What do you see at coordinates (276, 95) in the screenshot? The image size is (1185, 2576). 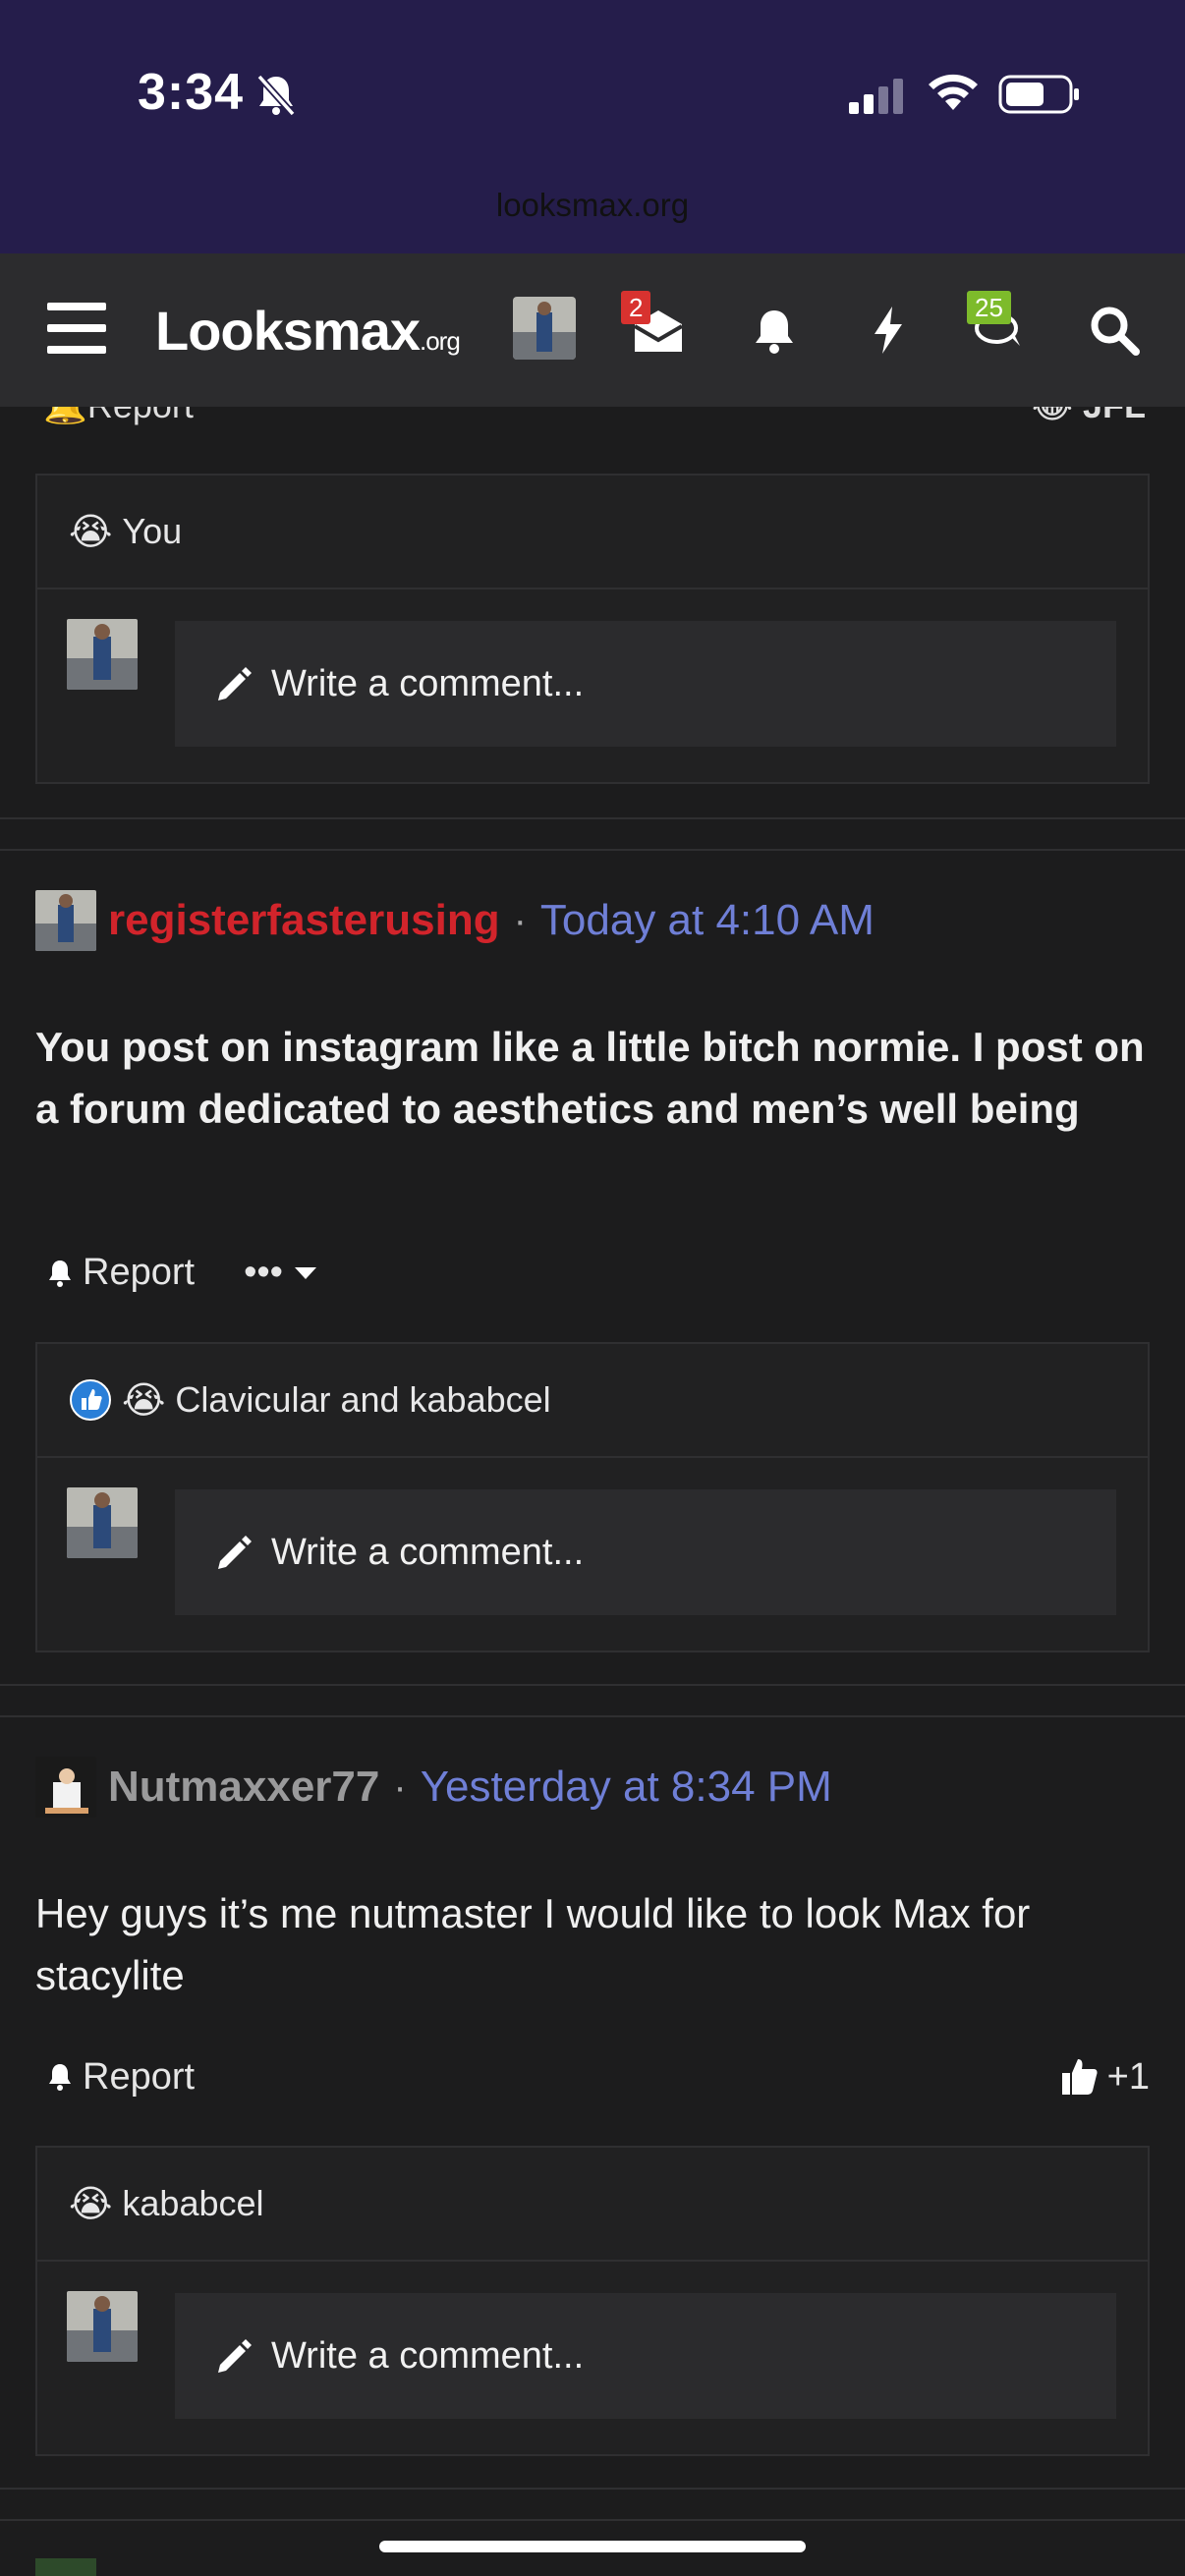 I see `bell-muted-icon` at bounding box center [276, 95].